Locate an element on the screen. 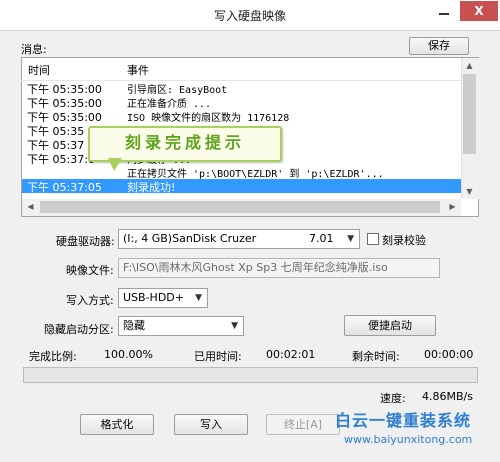  completion-callout: 刻录完成提示 is located at coordinates (185, 144).